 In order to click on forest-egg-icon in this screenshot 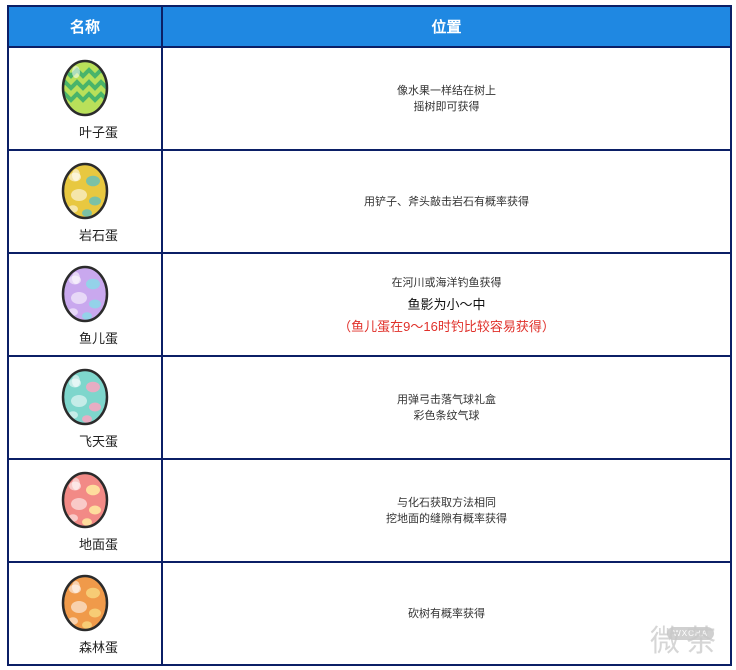, I will do `click(85, 603)`.